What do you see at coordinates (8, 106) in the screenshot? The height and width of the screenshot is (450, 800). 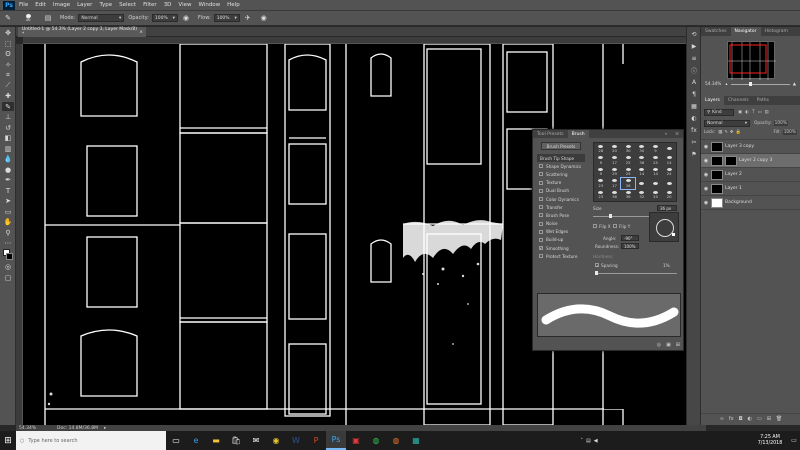 I see `brush-tool-icon: ✎` at bounding box center [8, 106].